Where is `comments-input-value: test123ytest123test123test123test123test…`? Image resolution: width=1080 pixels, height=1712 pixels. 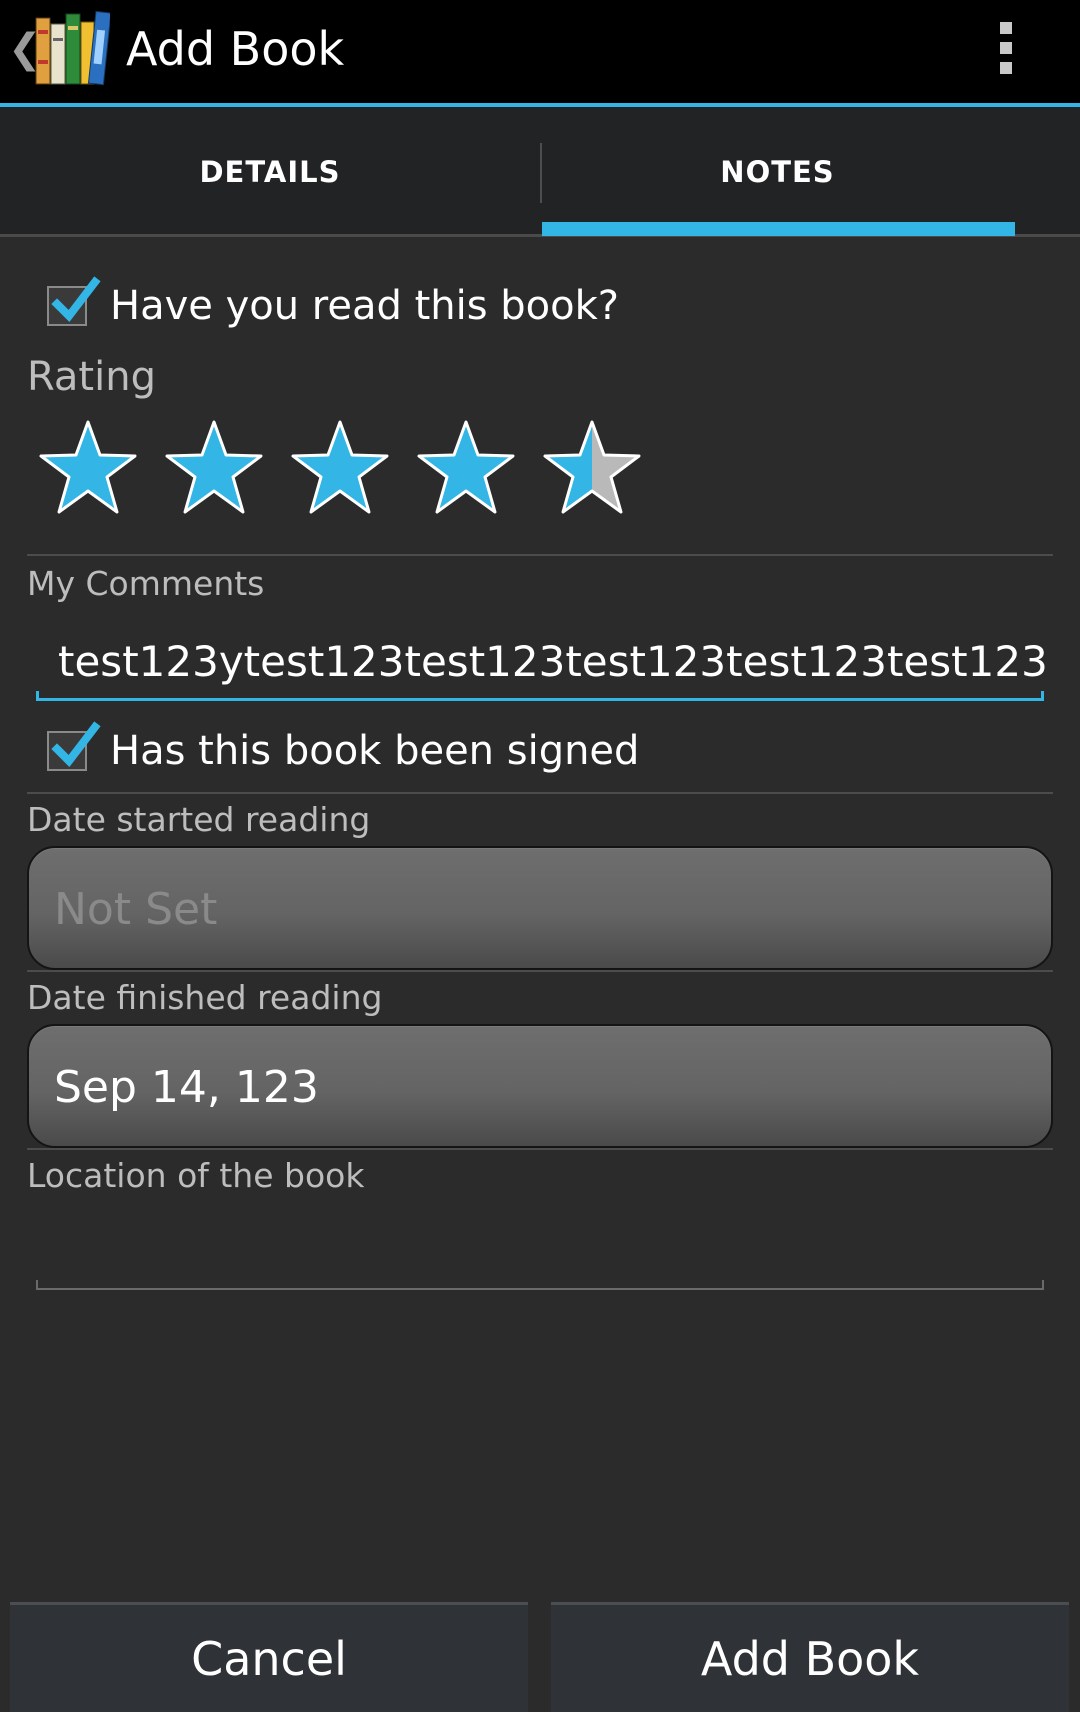
comments-input-value: test123ytest123test123test123test123test… is located at coordinates (553, 661).